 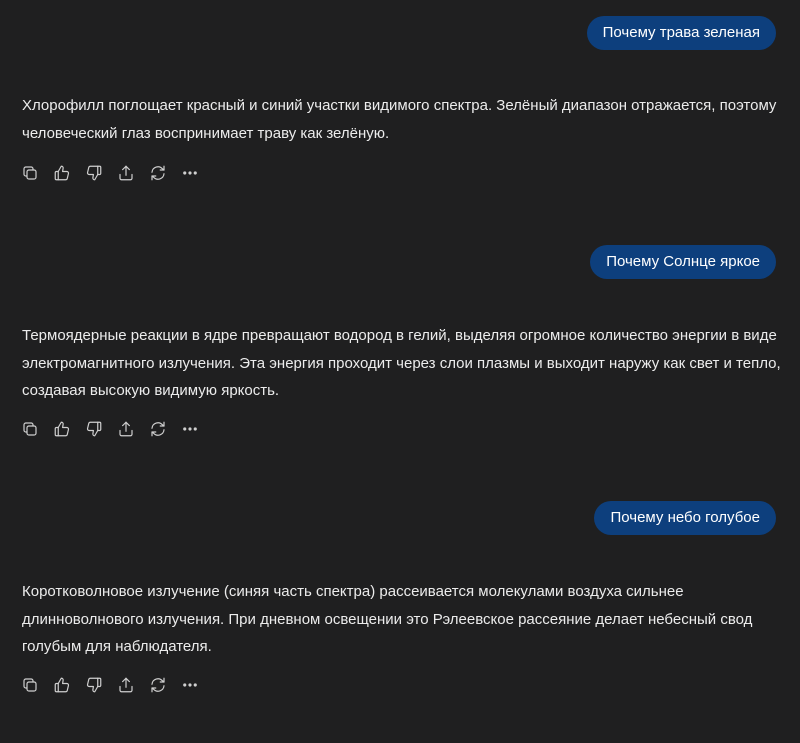 I want to click on user-message-3: Почему небо голубое, so click(x=685, y=518).